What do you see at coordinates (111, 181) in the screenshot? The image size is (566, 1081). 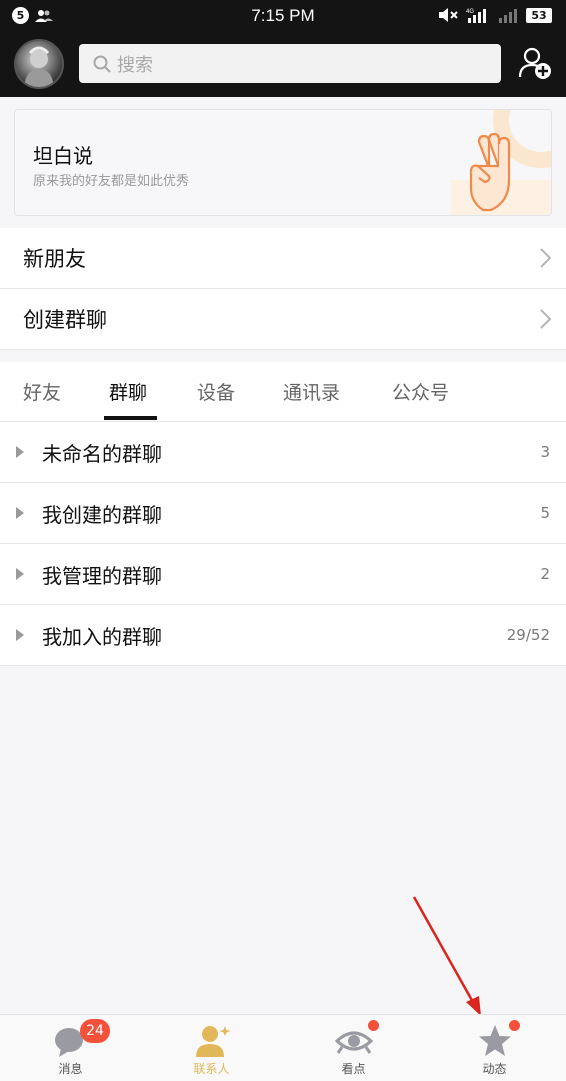 I see `banner-subtitle: 原来我的好友都是如此优秀` at bounding box center [111, 181].